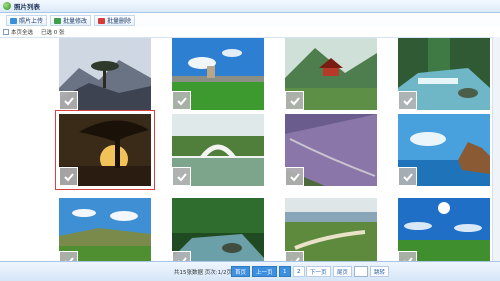 This screenshot has height=281, width=500. Describe the element at coordinates (58, 20) in the screenshot. I see `edit-icon` at that location.